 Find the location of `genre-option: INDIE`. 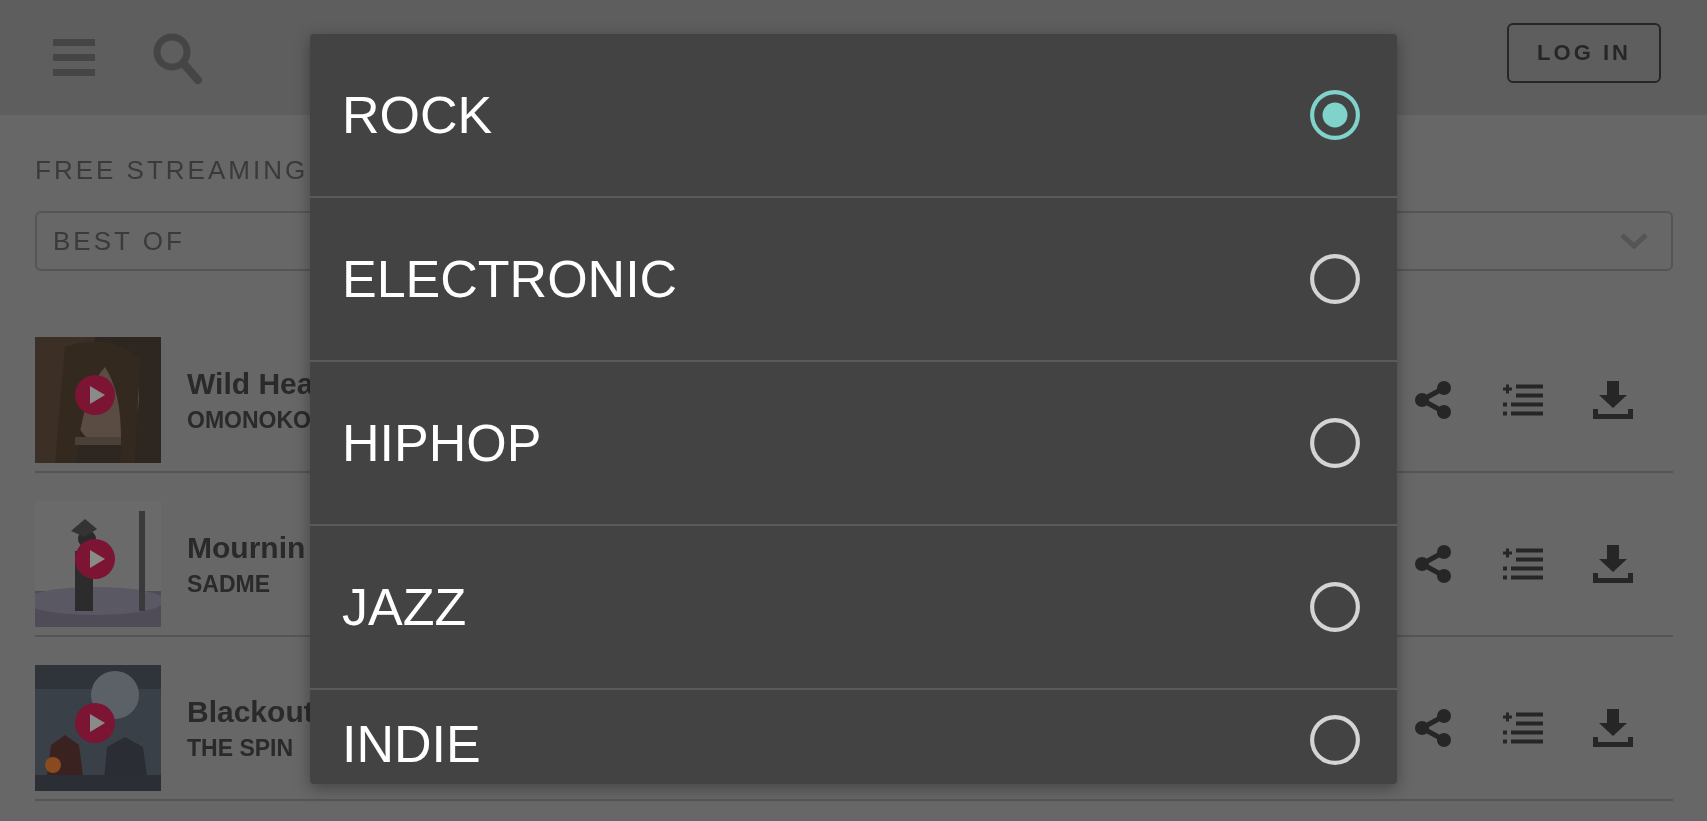

genre-option: INDIE is located at coordinates (853, 737).